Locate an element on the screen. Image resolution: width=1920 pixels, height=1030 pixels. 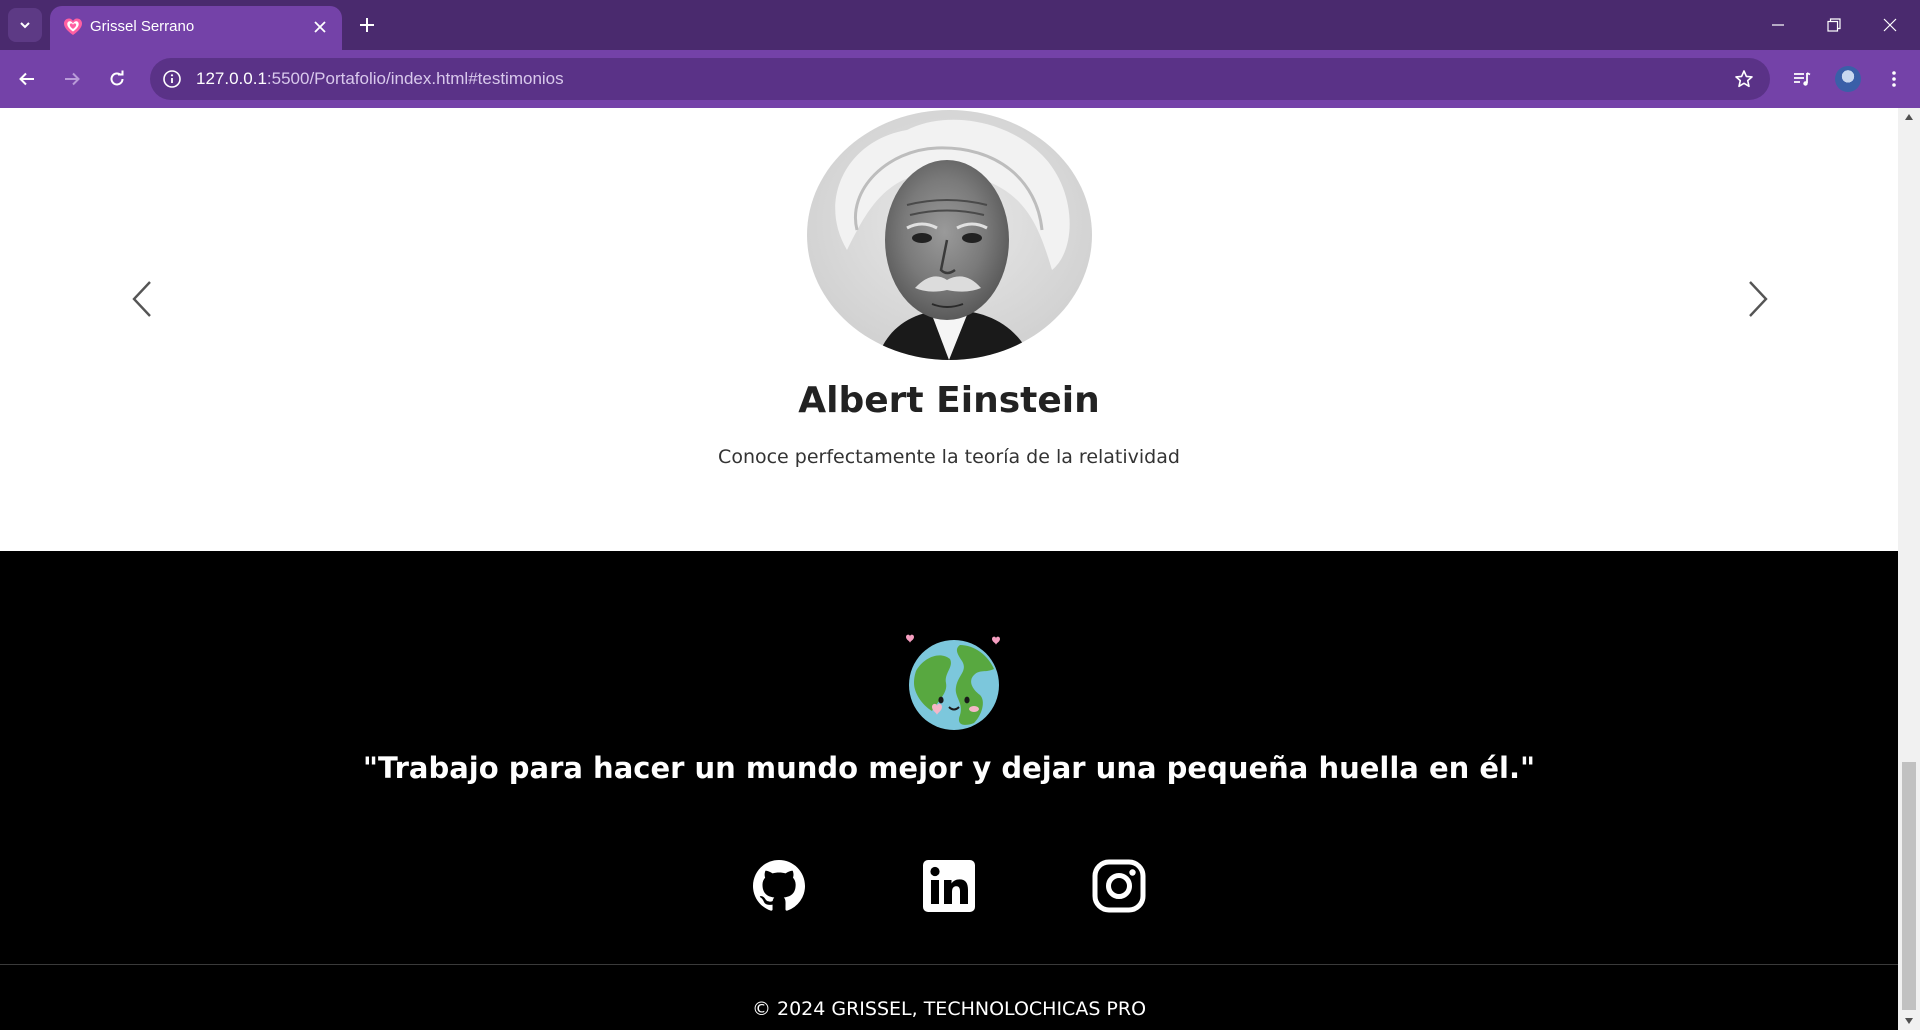
scroll-down-button is located at coordinates (1909, 1021).